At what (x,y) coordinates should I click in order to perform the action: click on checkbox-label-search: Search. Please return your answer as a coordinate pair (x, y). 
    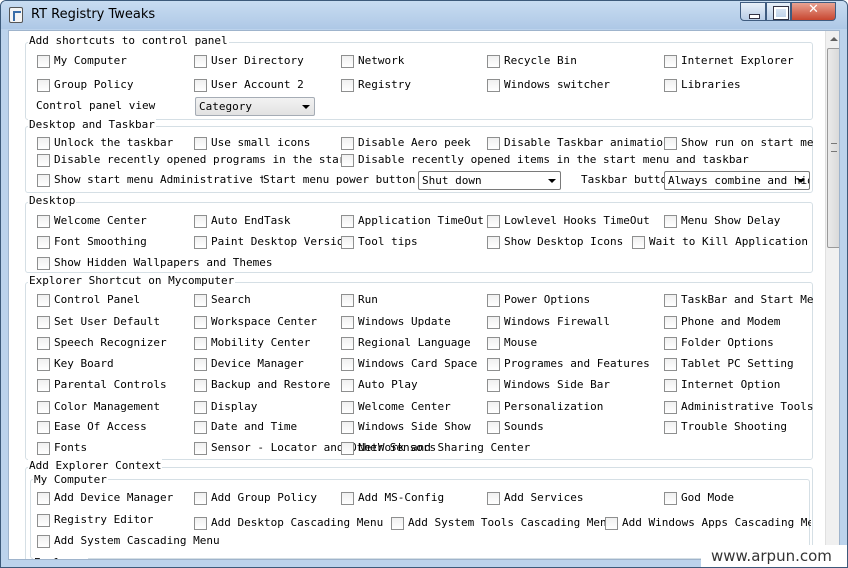
    Looking at the image, I should click on (231, 299).